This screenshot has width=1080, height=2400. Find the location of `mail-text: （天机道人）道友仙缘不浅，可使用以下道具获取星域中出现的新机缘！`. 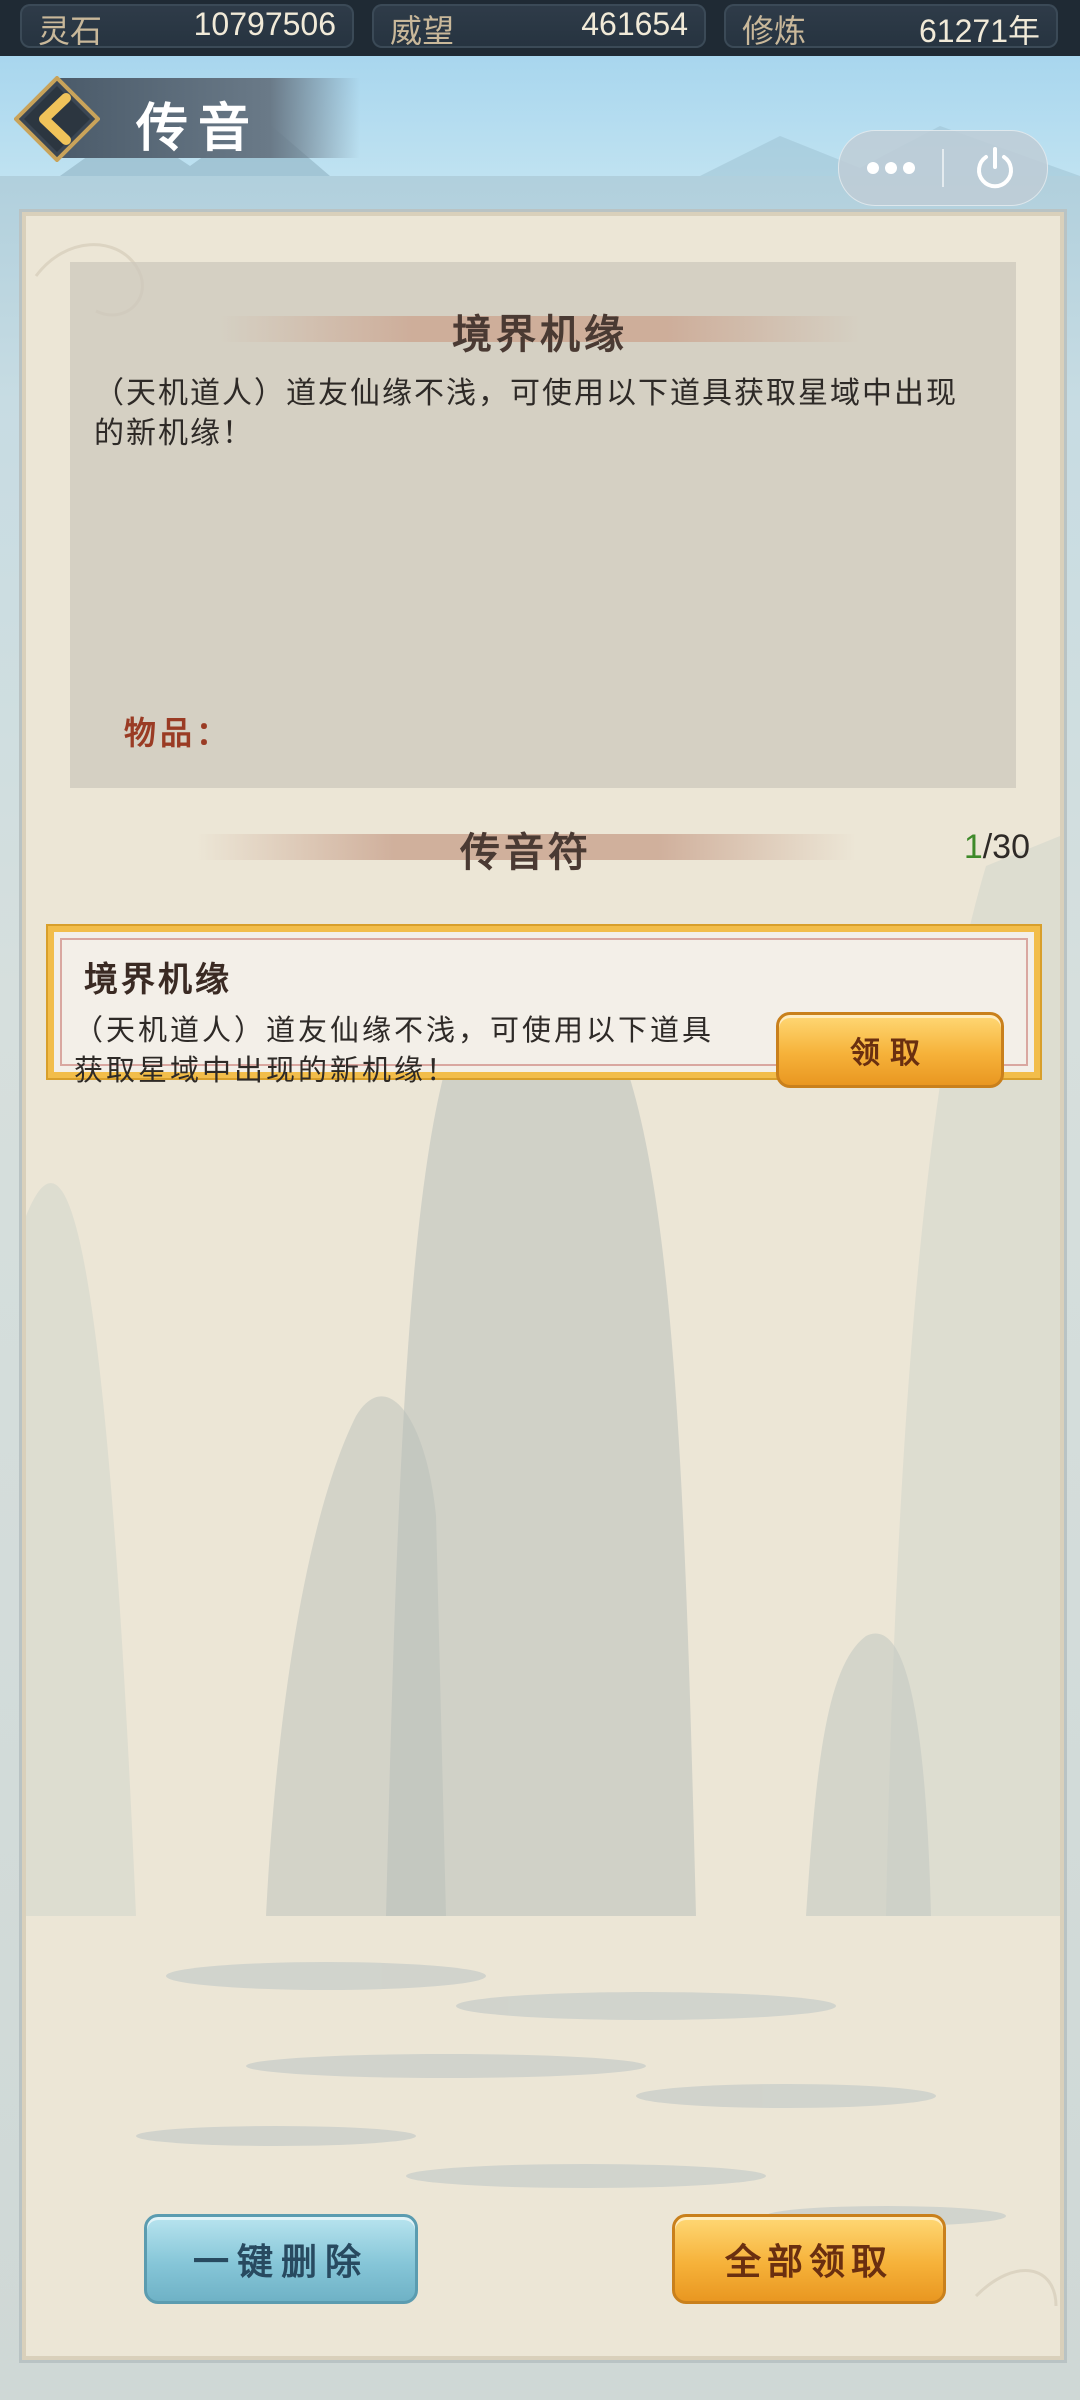

mail-text: （天机道人）道友仙缘不浅，可使用以下道具获取星域中出现的新机缘！ is located at coordinates (394, 1050).